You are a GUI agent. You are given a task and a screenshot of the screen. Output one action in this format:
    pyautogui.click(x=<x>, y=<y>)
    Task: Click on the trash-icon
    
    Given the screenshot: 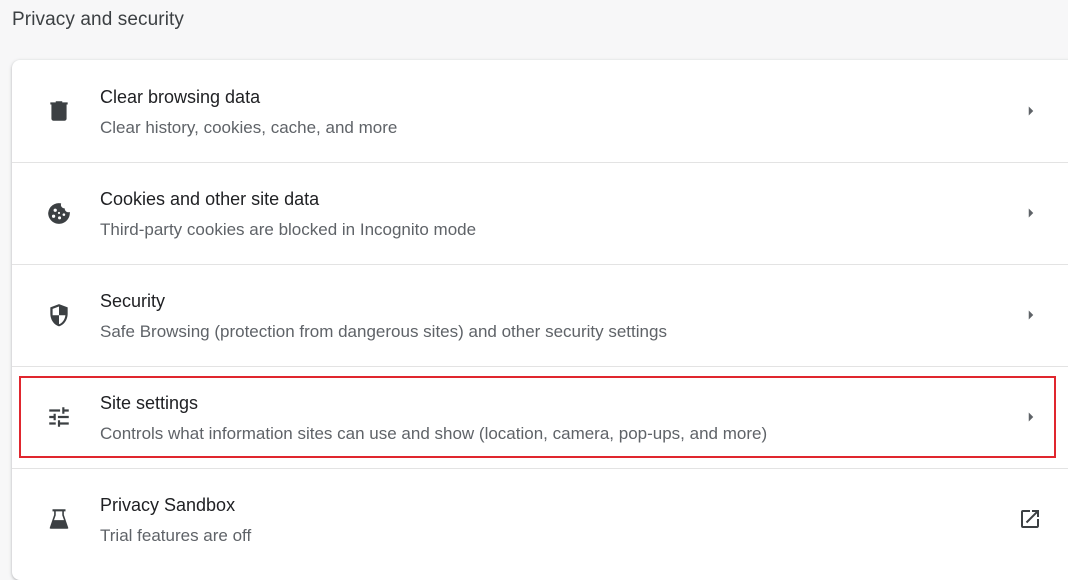 What is the action you would take?
    pyautogui.click(x=59, y=111)
    